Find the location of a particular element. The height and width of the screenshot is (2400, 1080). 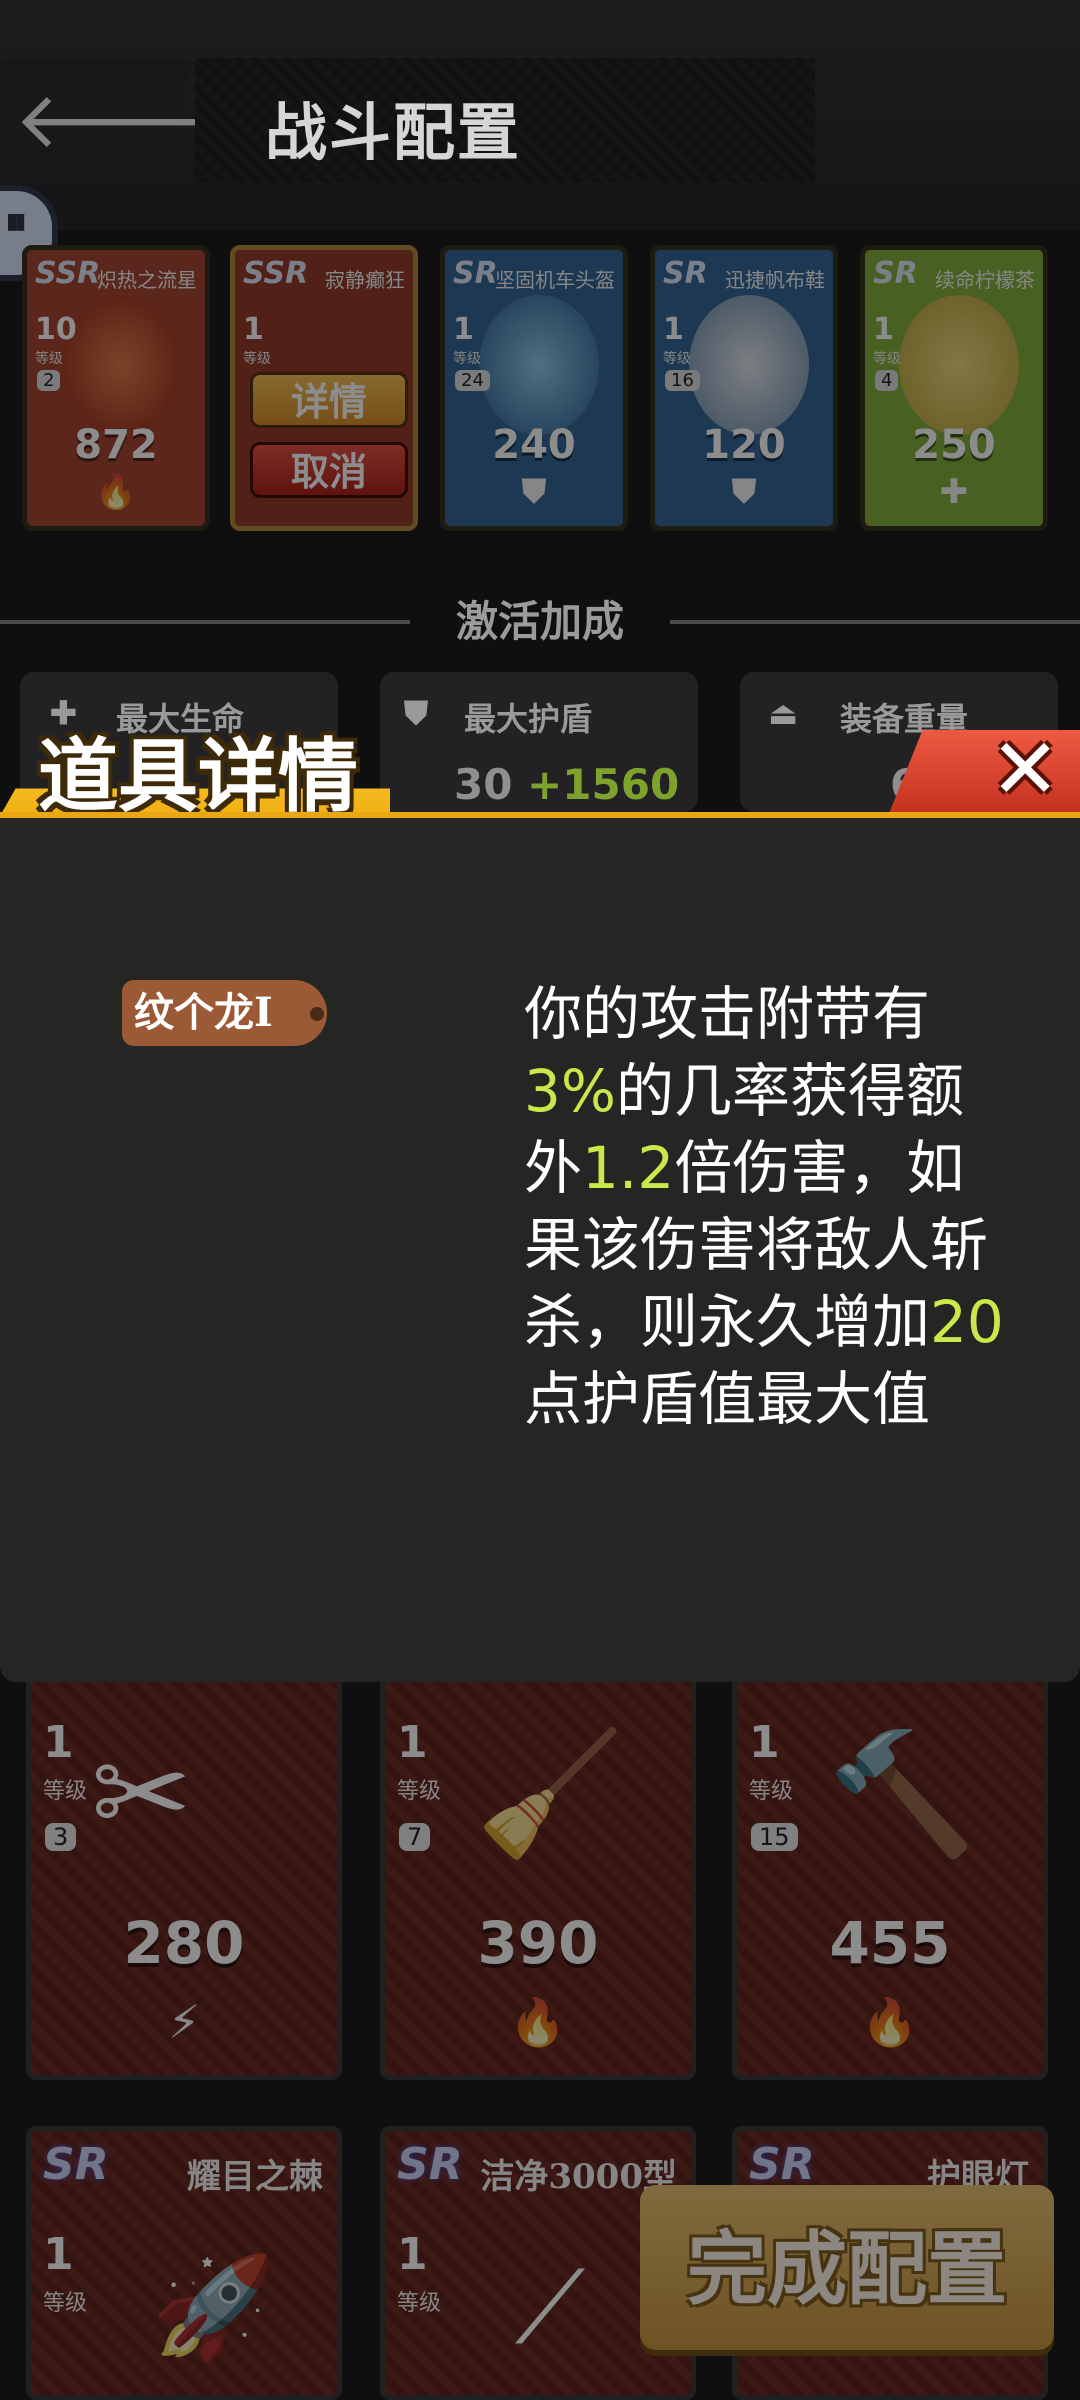

weight-cost: 2 is located at coordinates (49, 380).